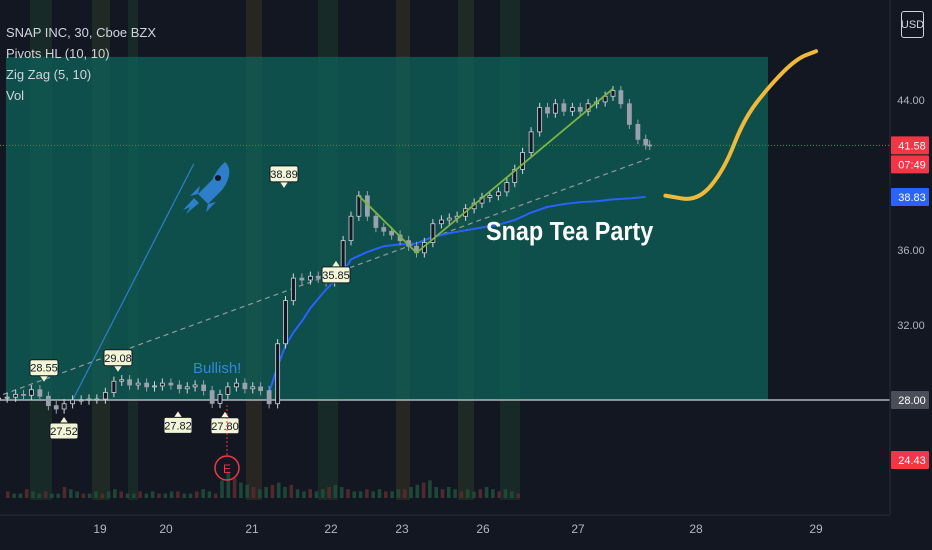 The height and width of the screenshot is (550, 932). Describe the element at coordinates (402, 529) in the screenshot. I see `x-tick-4: 23` at that location.